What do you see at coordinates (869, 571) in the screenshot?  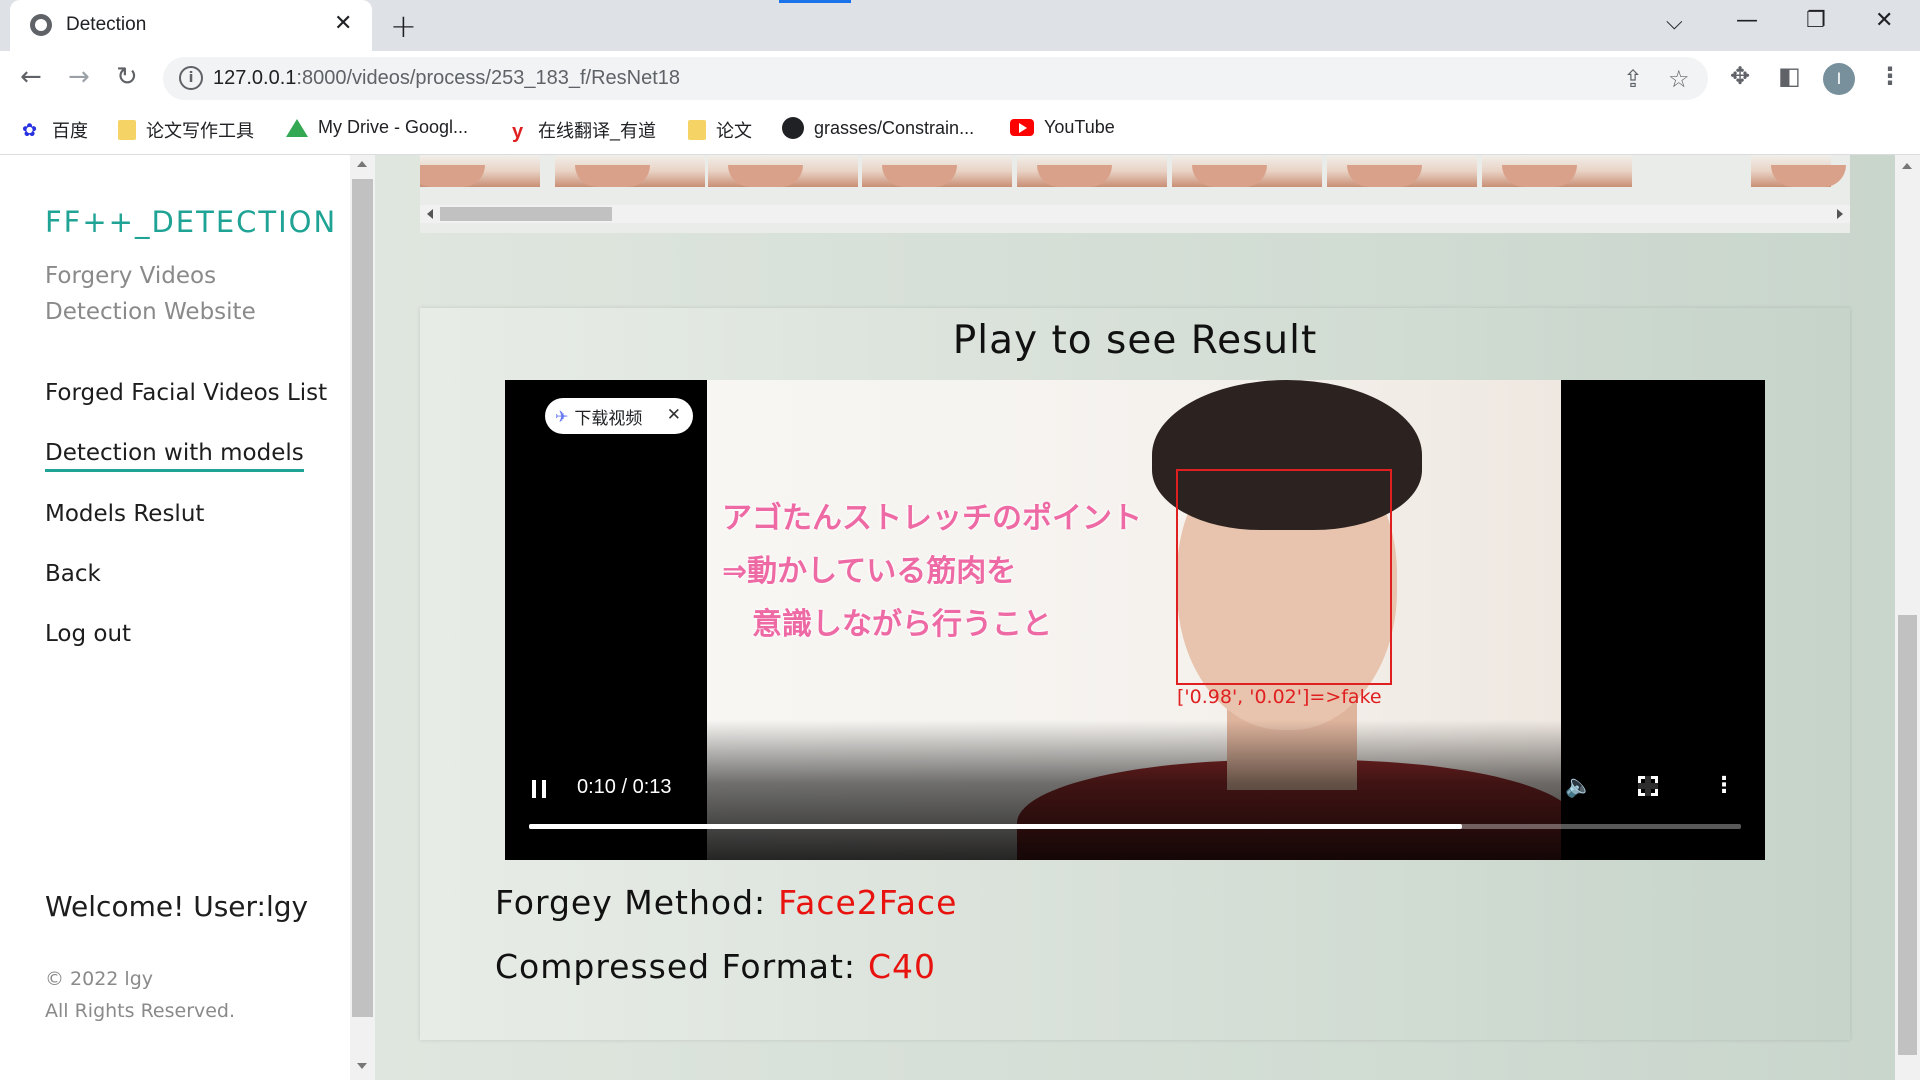 I see `caption-line: ⇒動かしている筋肉を` at bounding box center [869, 571].